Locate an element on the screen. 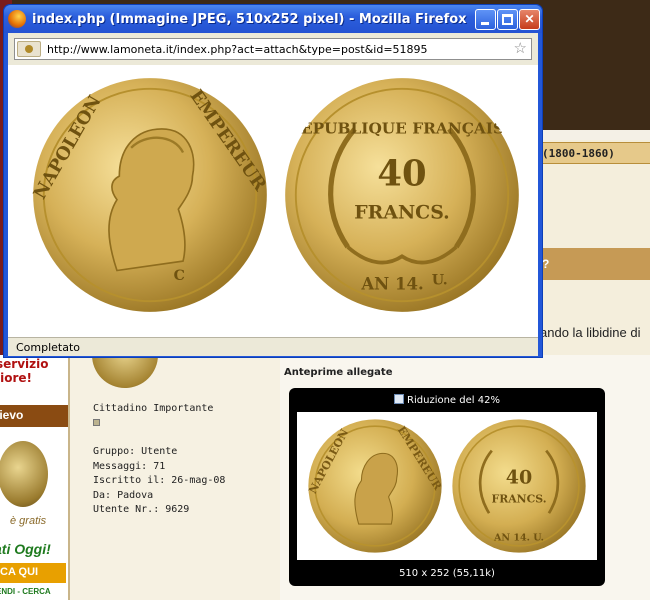  firefox-logo-icon is located at coordinates (17, 19).